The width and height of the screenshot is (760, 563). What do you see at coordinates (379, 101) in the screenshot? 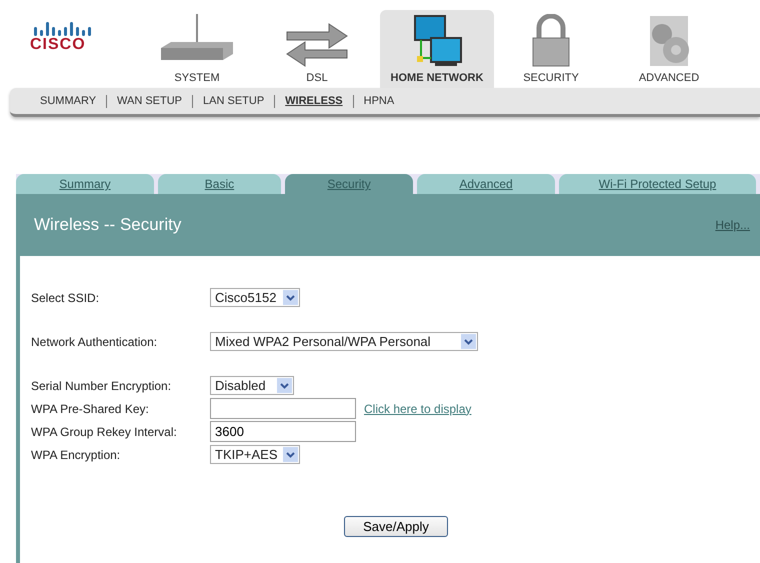
I see `sub-nav-link: HPNA` at bounding box center [379, 101].